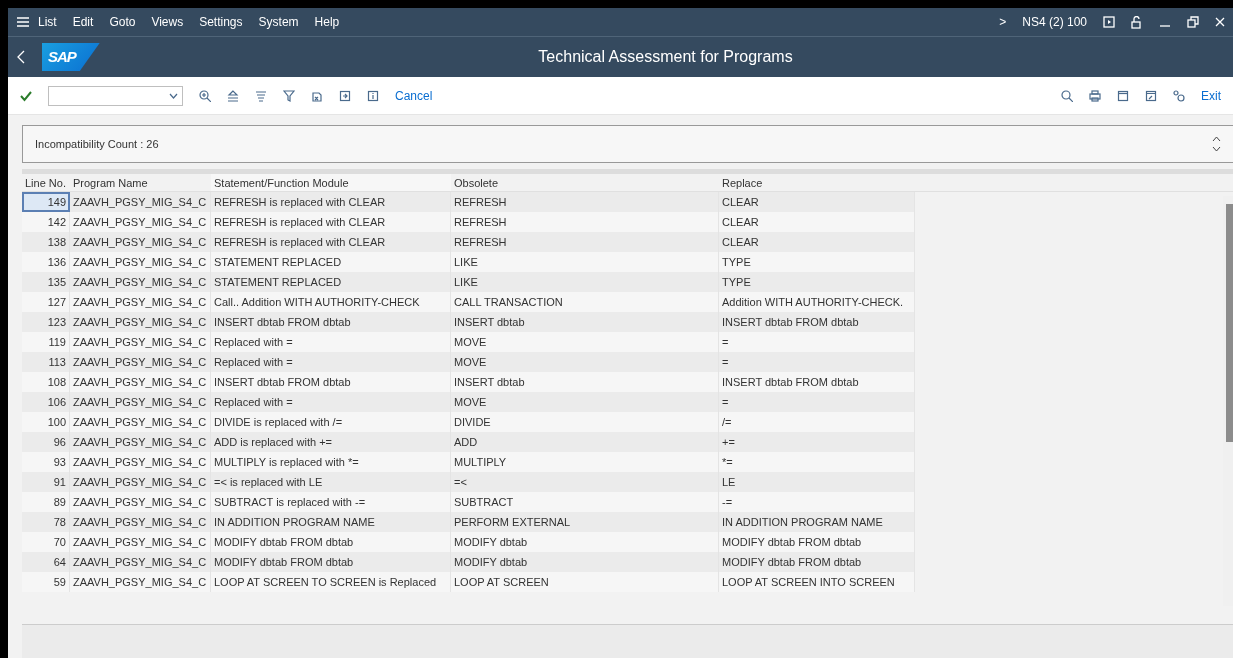  I want to click on line-number-cell: 78, so click(46, 522).